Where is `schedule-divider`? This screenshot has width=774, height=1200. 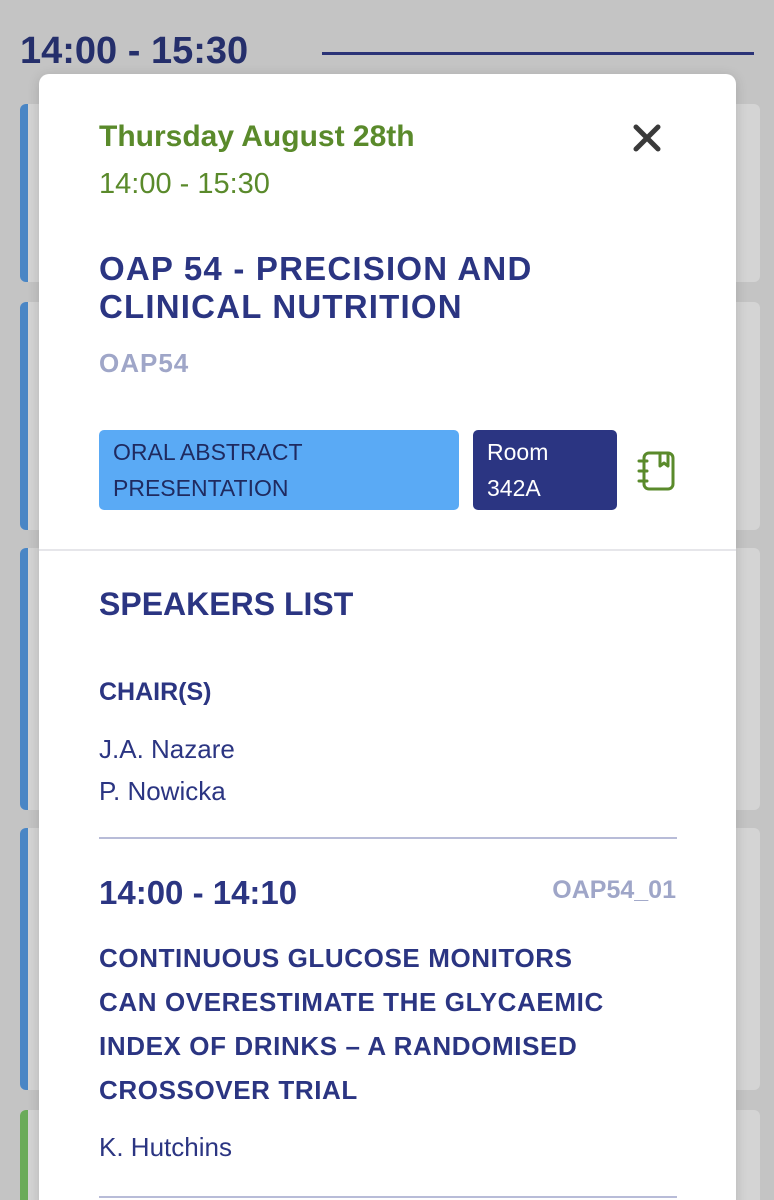
schedule-divider is located at coordinates (538, 53).